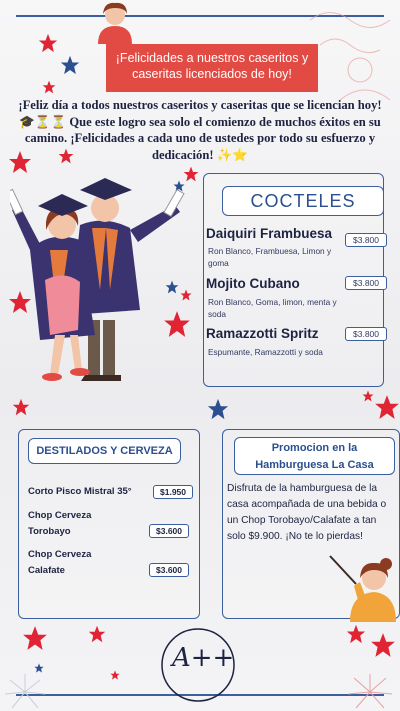 Image resolution: width=400 pixels, height=711 pixels. I want to click on promo-title: Promocion en la Hamburguesa La Casa, so click(314, 456).